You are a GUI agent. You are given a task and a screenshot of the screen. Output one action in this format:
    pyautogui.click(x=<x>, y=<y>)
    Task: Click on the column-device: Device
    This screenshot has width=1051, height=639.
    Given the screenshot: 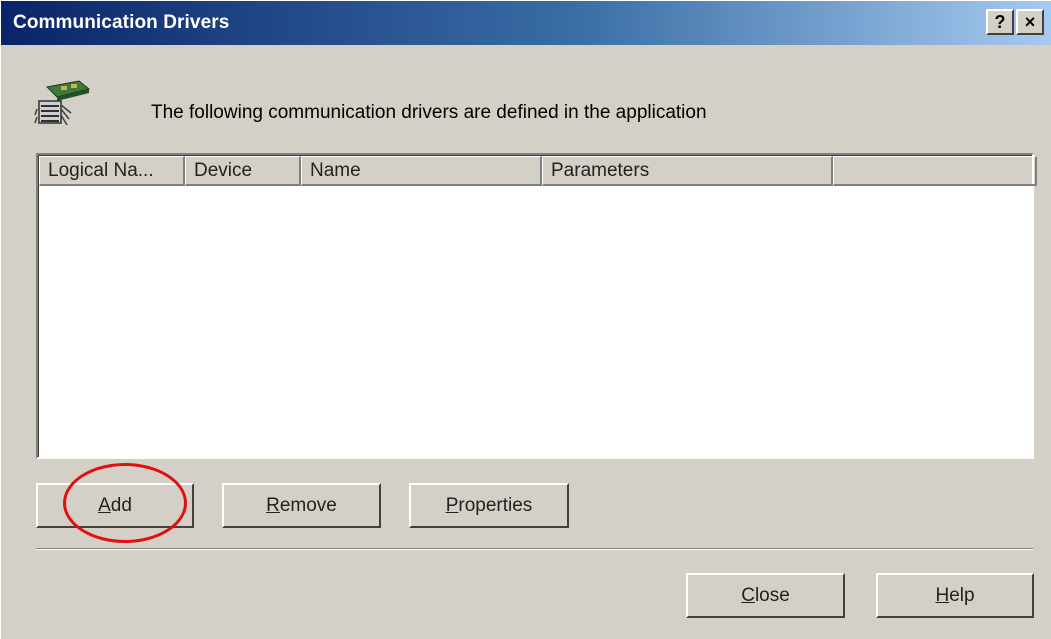 What is the action you would take?
    pyautogui.click(x=243, y=171)
    